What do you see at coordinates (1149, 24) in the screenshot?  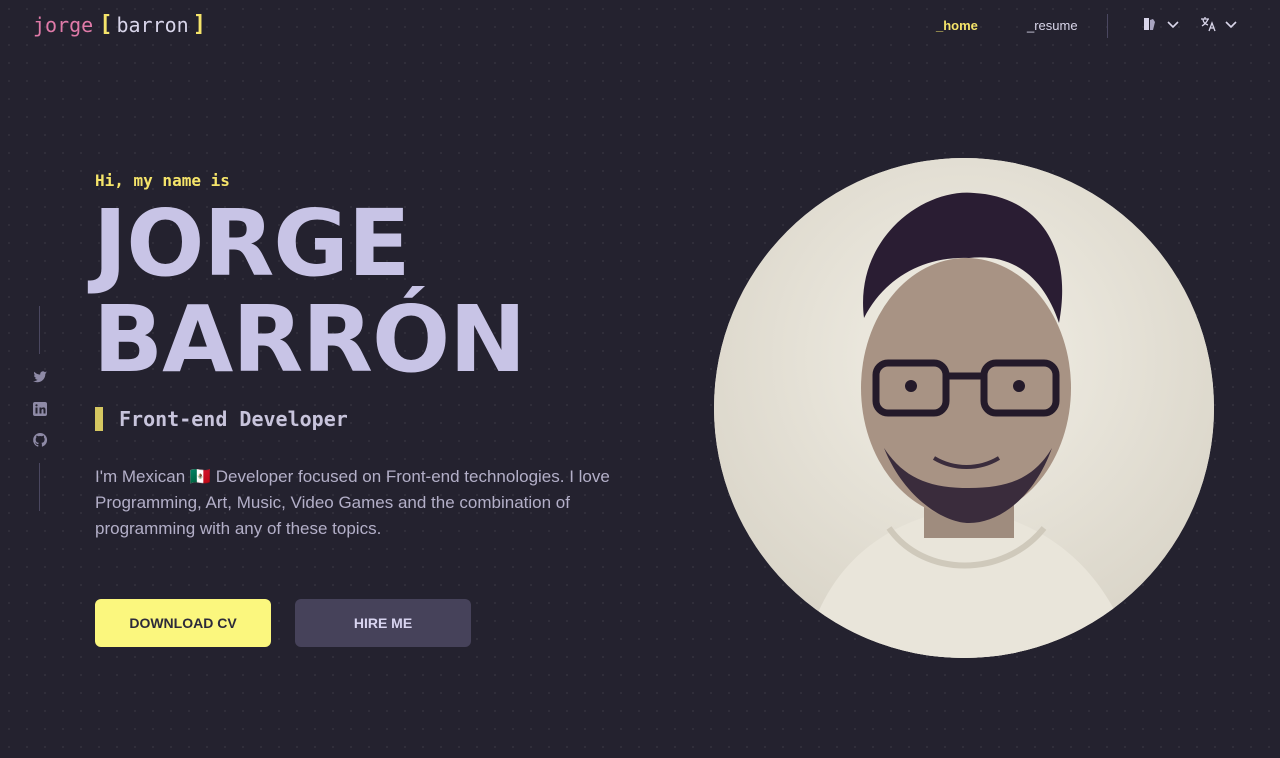 I see `theme-icon` at bounding box center [1149, 24].